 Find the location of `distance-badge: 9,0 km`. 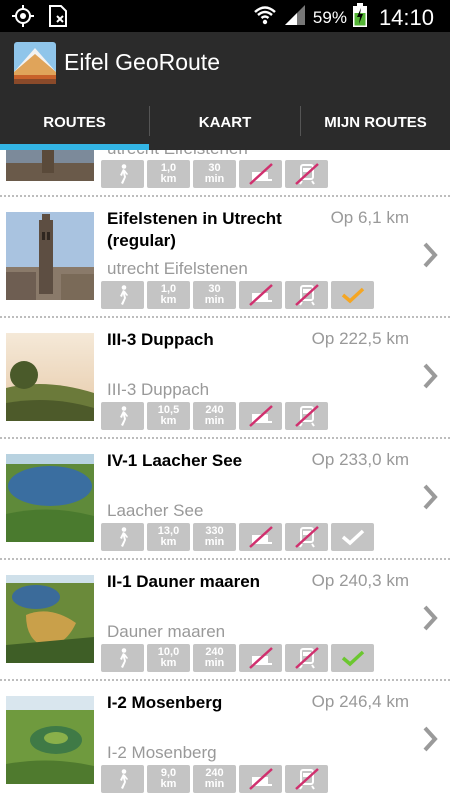

distance-badge: 9,0 km is located at coordinates (168, 779).